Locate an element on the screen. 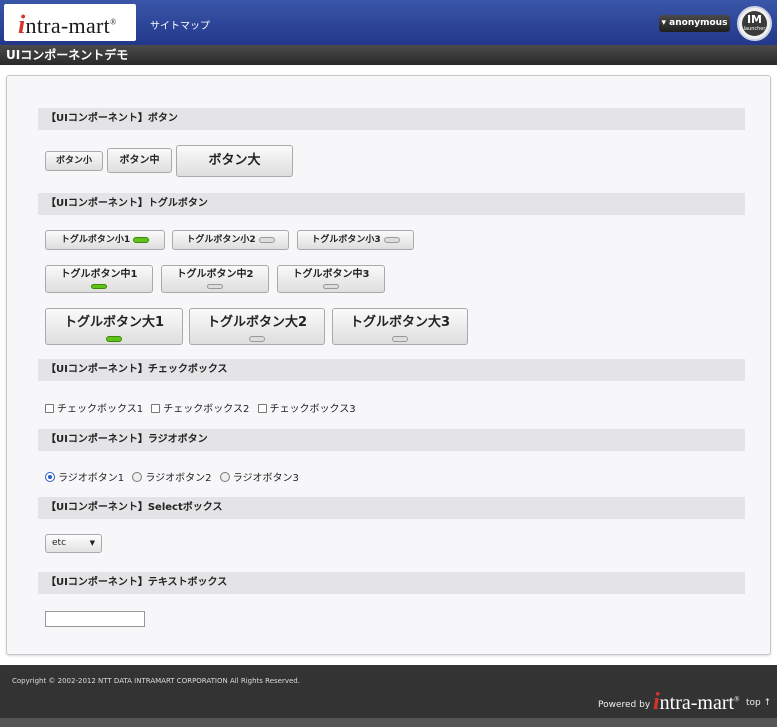 This screenshot has height=727, width=777. toggle-label: トグルボタン小1 is located at coordinates (95, 240).